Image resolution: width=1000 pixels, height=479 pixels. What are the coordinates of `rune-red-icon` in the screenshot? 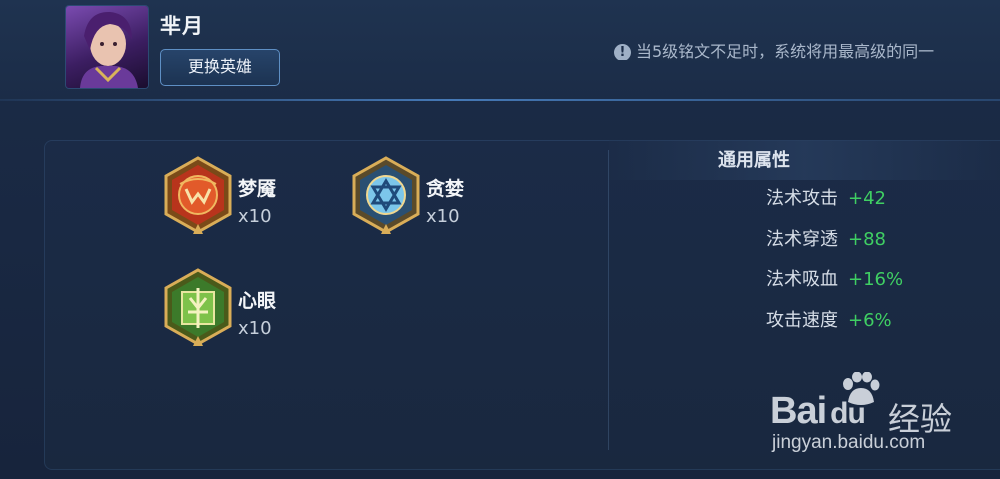 It's located at (198, 195).